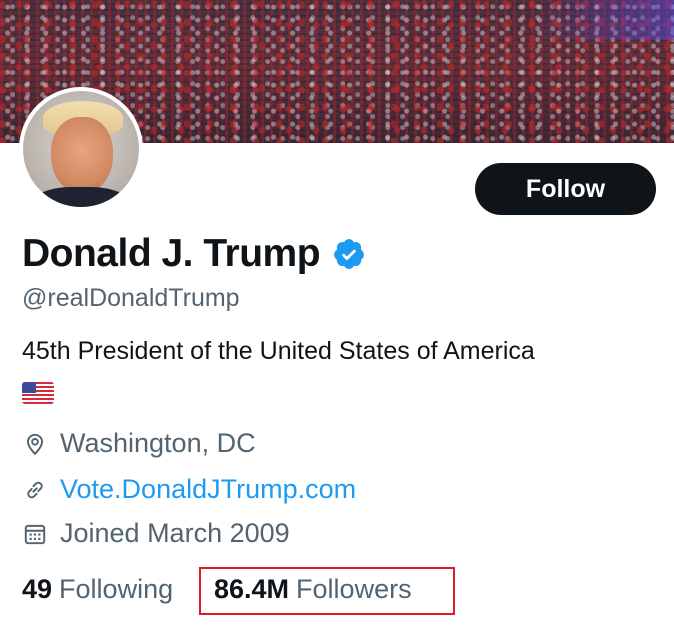 Image resolution: width=674 pixels, height=625 pixels. I want to click on avatar-face, so click(82, 155).